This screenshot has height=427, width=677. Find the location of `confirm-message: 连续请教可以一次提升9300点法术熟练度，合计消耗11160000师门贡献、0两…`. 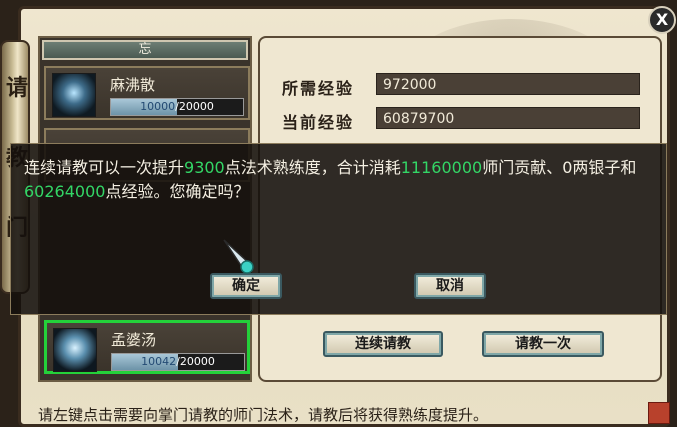

confirm-message: 连续请教可以一次提升9300点法术熟练度，合计消耗11160000师门贡献、0两… is located at coordinates (330, 179).